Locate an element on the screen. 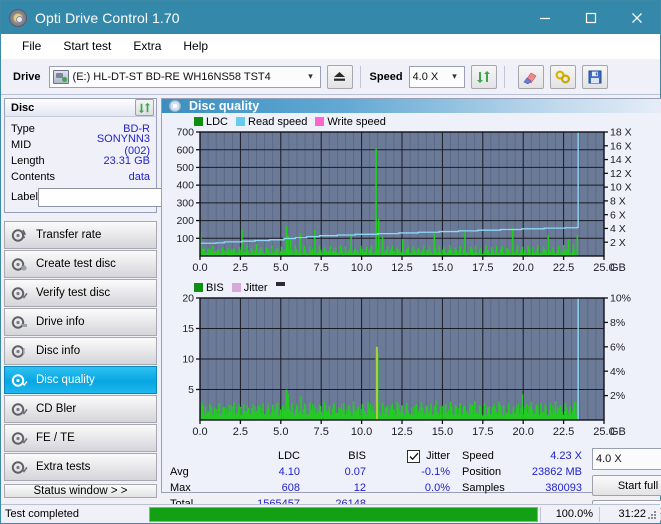 This screenshot has width=661, height=524. sidebar-item-fe-te: FE / TE is located at coordinates (80, 438).